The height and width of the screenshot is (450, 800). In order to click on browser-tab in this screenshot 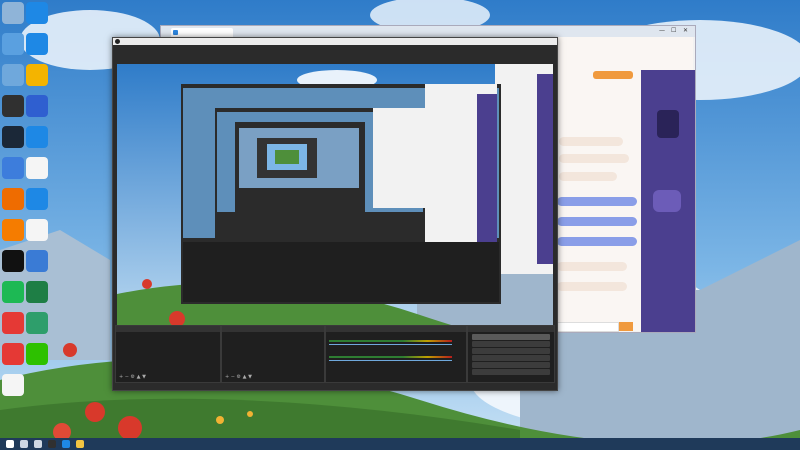, I will do `click(202, 32)`.